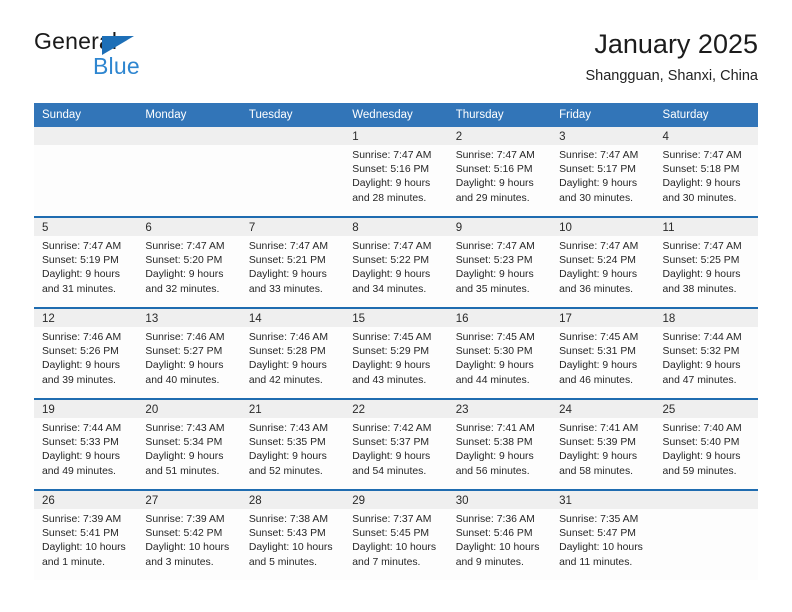 The width and height of the screenshot is (792, 612). Describe the element at coordinates (562, 137) in the screenshot. I see `day-number: 3` at that location.